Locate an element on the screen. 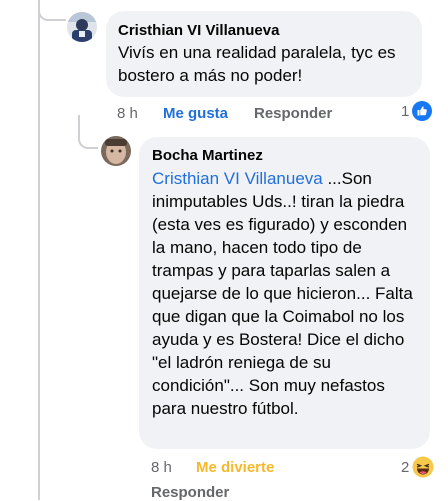 The width and height of the screenshot is (448, 501). reply-actions: 8 h Me divierte is located at coordinates (281, 469).